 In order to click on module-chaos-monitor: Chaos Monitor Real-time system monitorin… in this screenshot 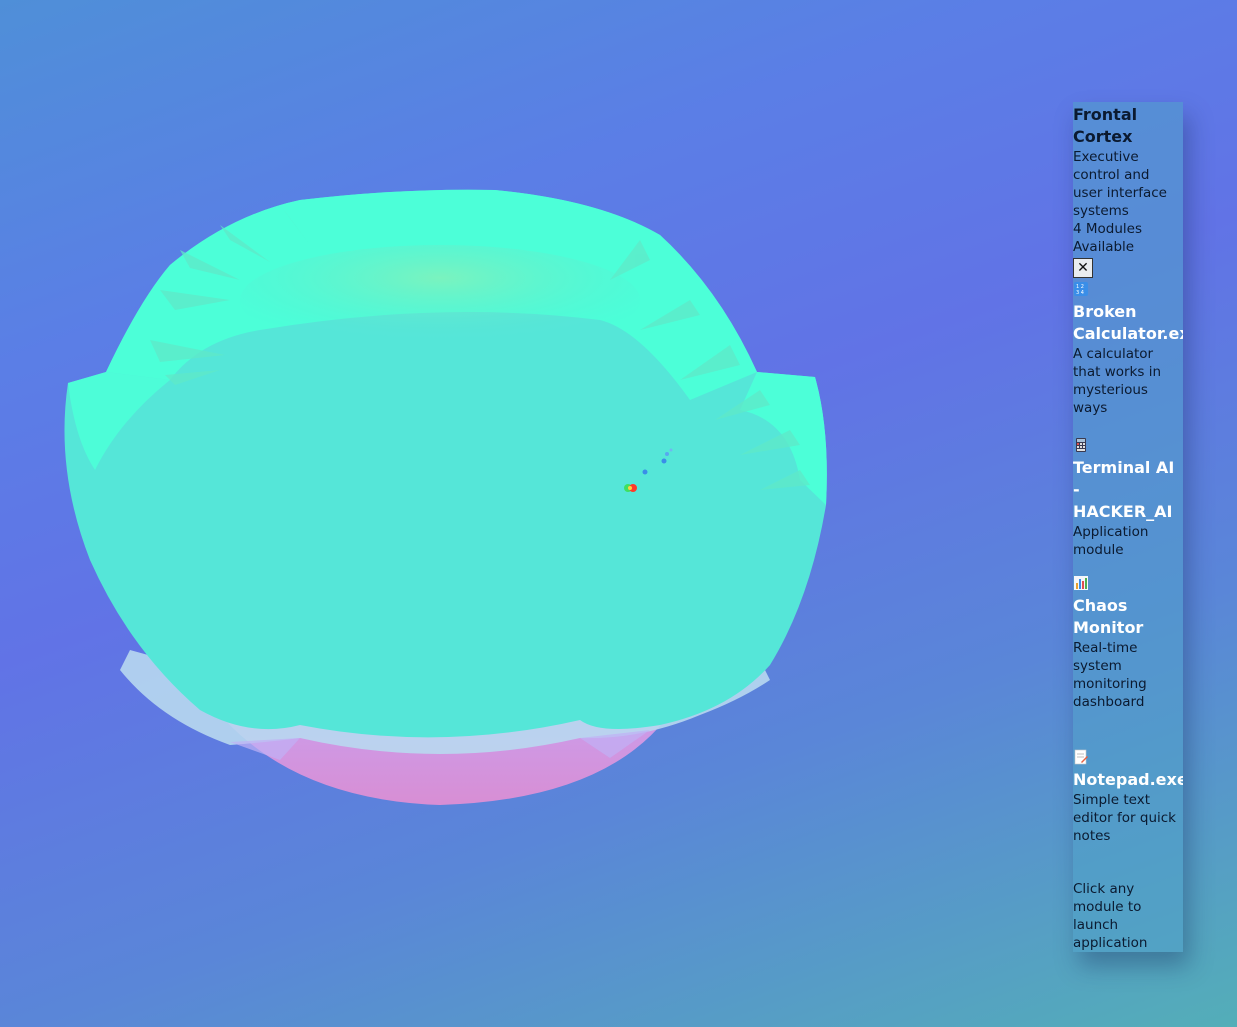, I will do `click(1128, 659)`.